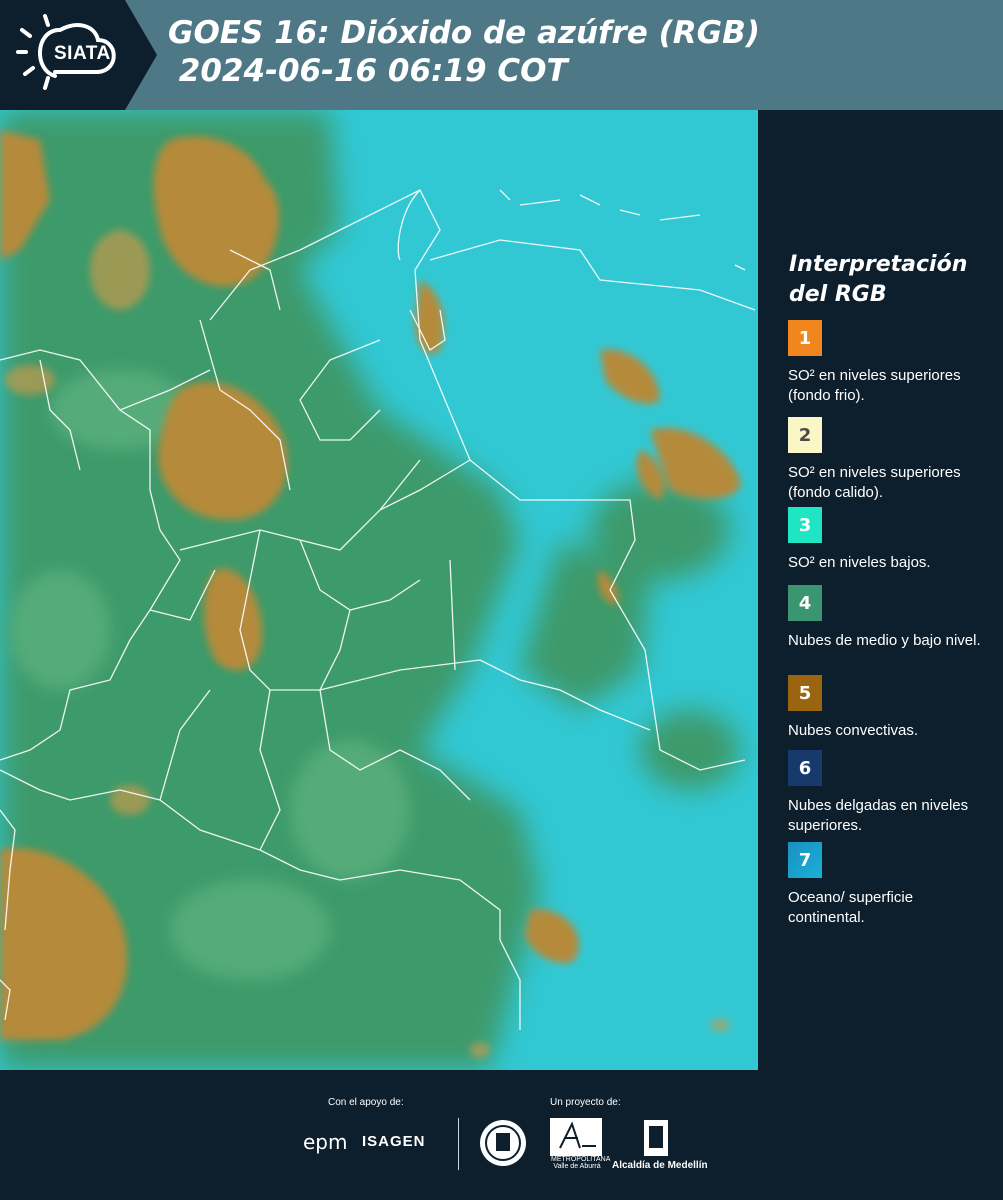 The width and height of the screenshot is (1003, 1200). Describe the element at coordinates (581, 1163) in the screenshot. I see `area-metropolitana-text: METROPOLITANA Valle de Aburrá` at that location.